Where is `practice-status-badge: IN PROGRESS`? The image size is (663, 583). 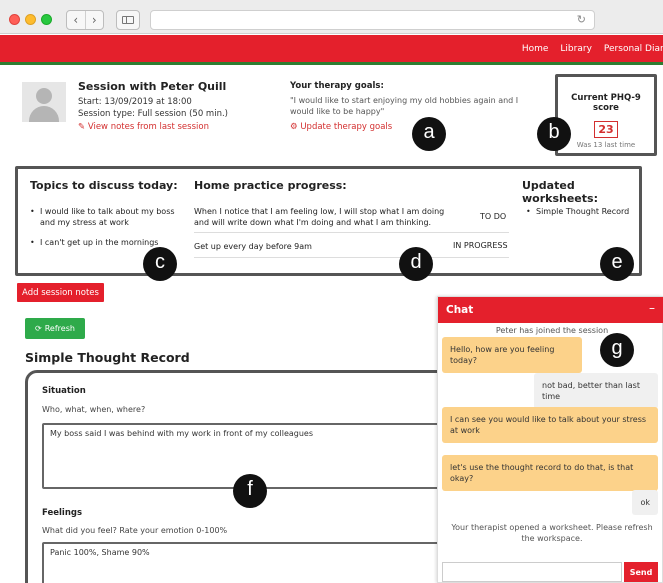
practice-status-badge: IN PROGRESS is located at coordinates (480, 245).